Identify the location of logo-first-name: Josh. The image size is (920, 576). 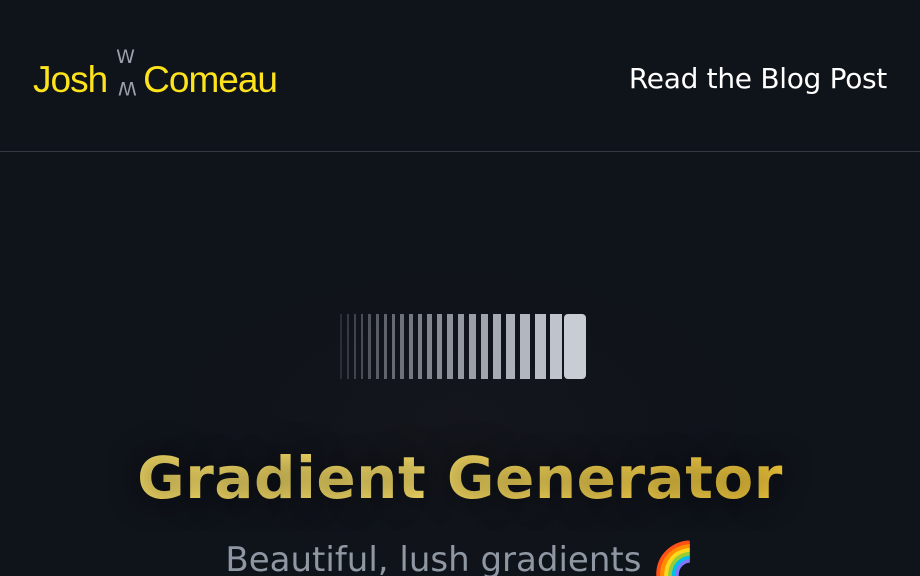
(70, 79).